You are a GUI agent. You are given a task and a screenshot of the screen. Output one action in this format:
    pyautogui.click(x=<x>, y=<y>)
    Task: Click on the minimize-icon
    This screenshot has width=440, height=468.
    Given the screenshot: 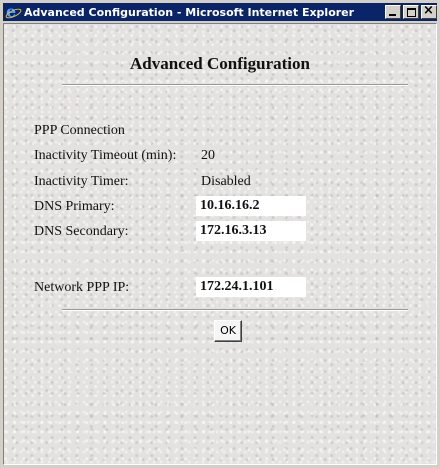 What is the action you would take?
    pyautogui.click(x=392, y=15)
    